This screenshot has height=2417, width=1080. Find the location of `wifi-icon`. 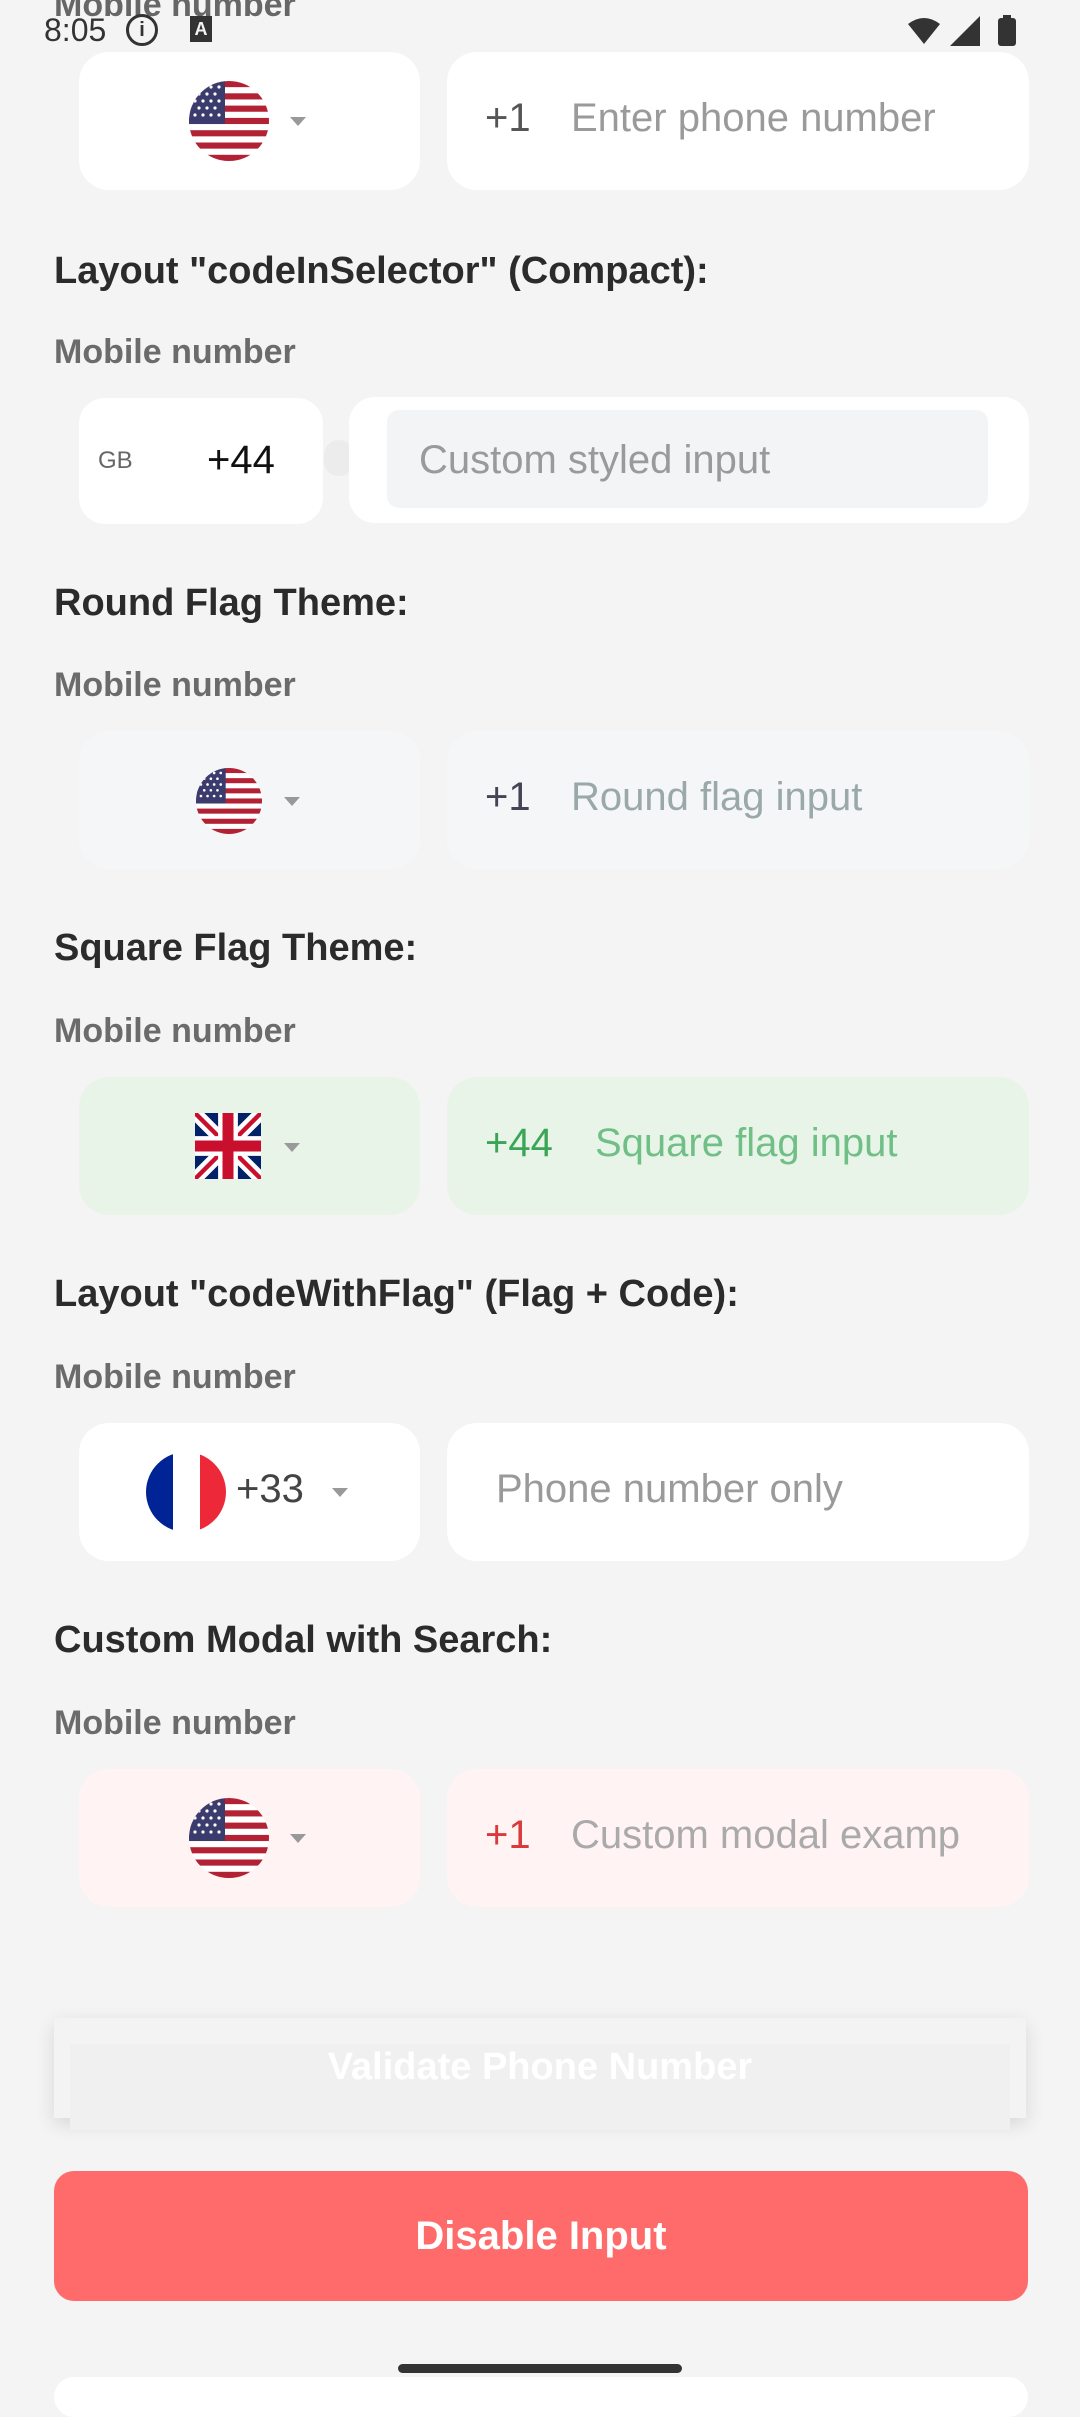

wifi-icon is located at coordinates (924, 31).